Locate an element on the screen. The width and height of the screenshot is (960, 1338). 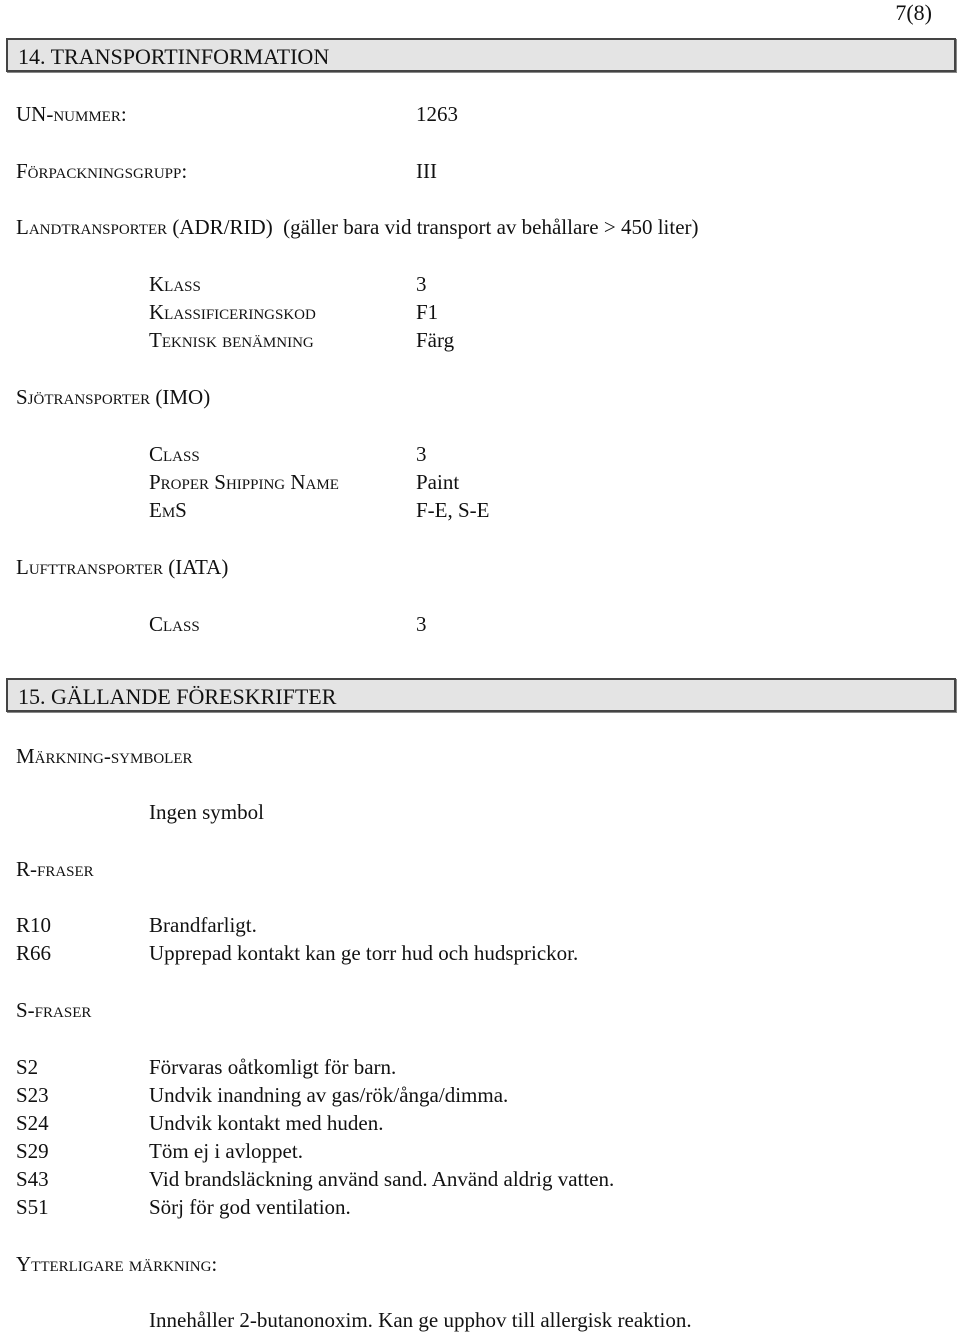
s-phrase-code: S2 is located at coordinates (27, 1067).